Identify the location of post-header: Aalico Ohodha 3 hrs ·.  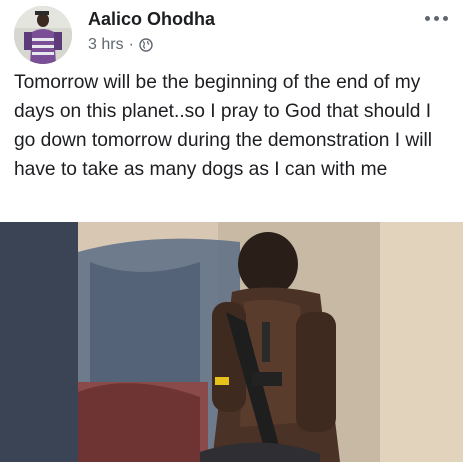
(231, 32).